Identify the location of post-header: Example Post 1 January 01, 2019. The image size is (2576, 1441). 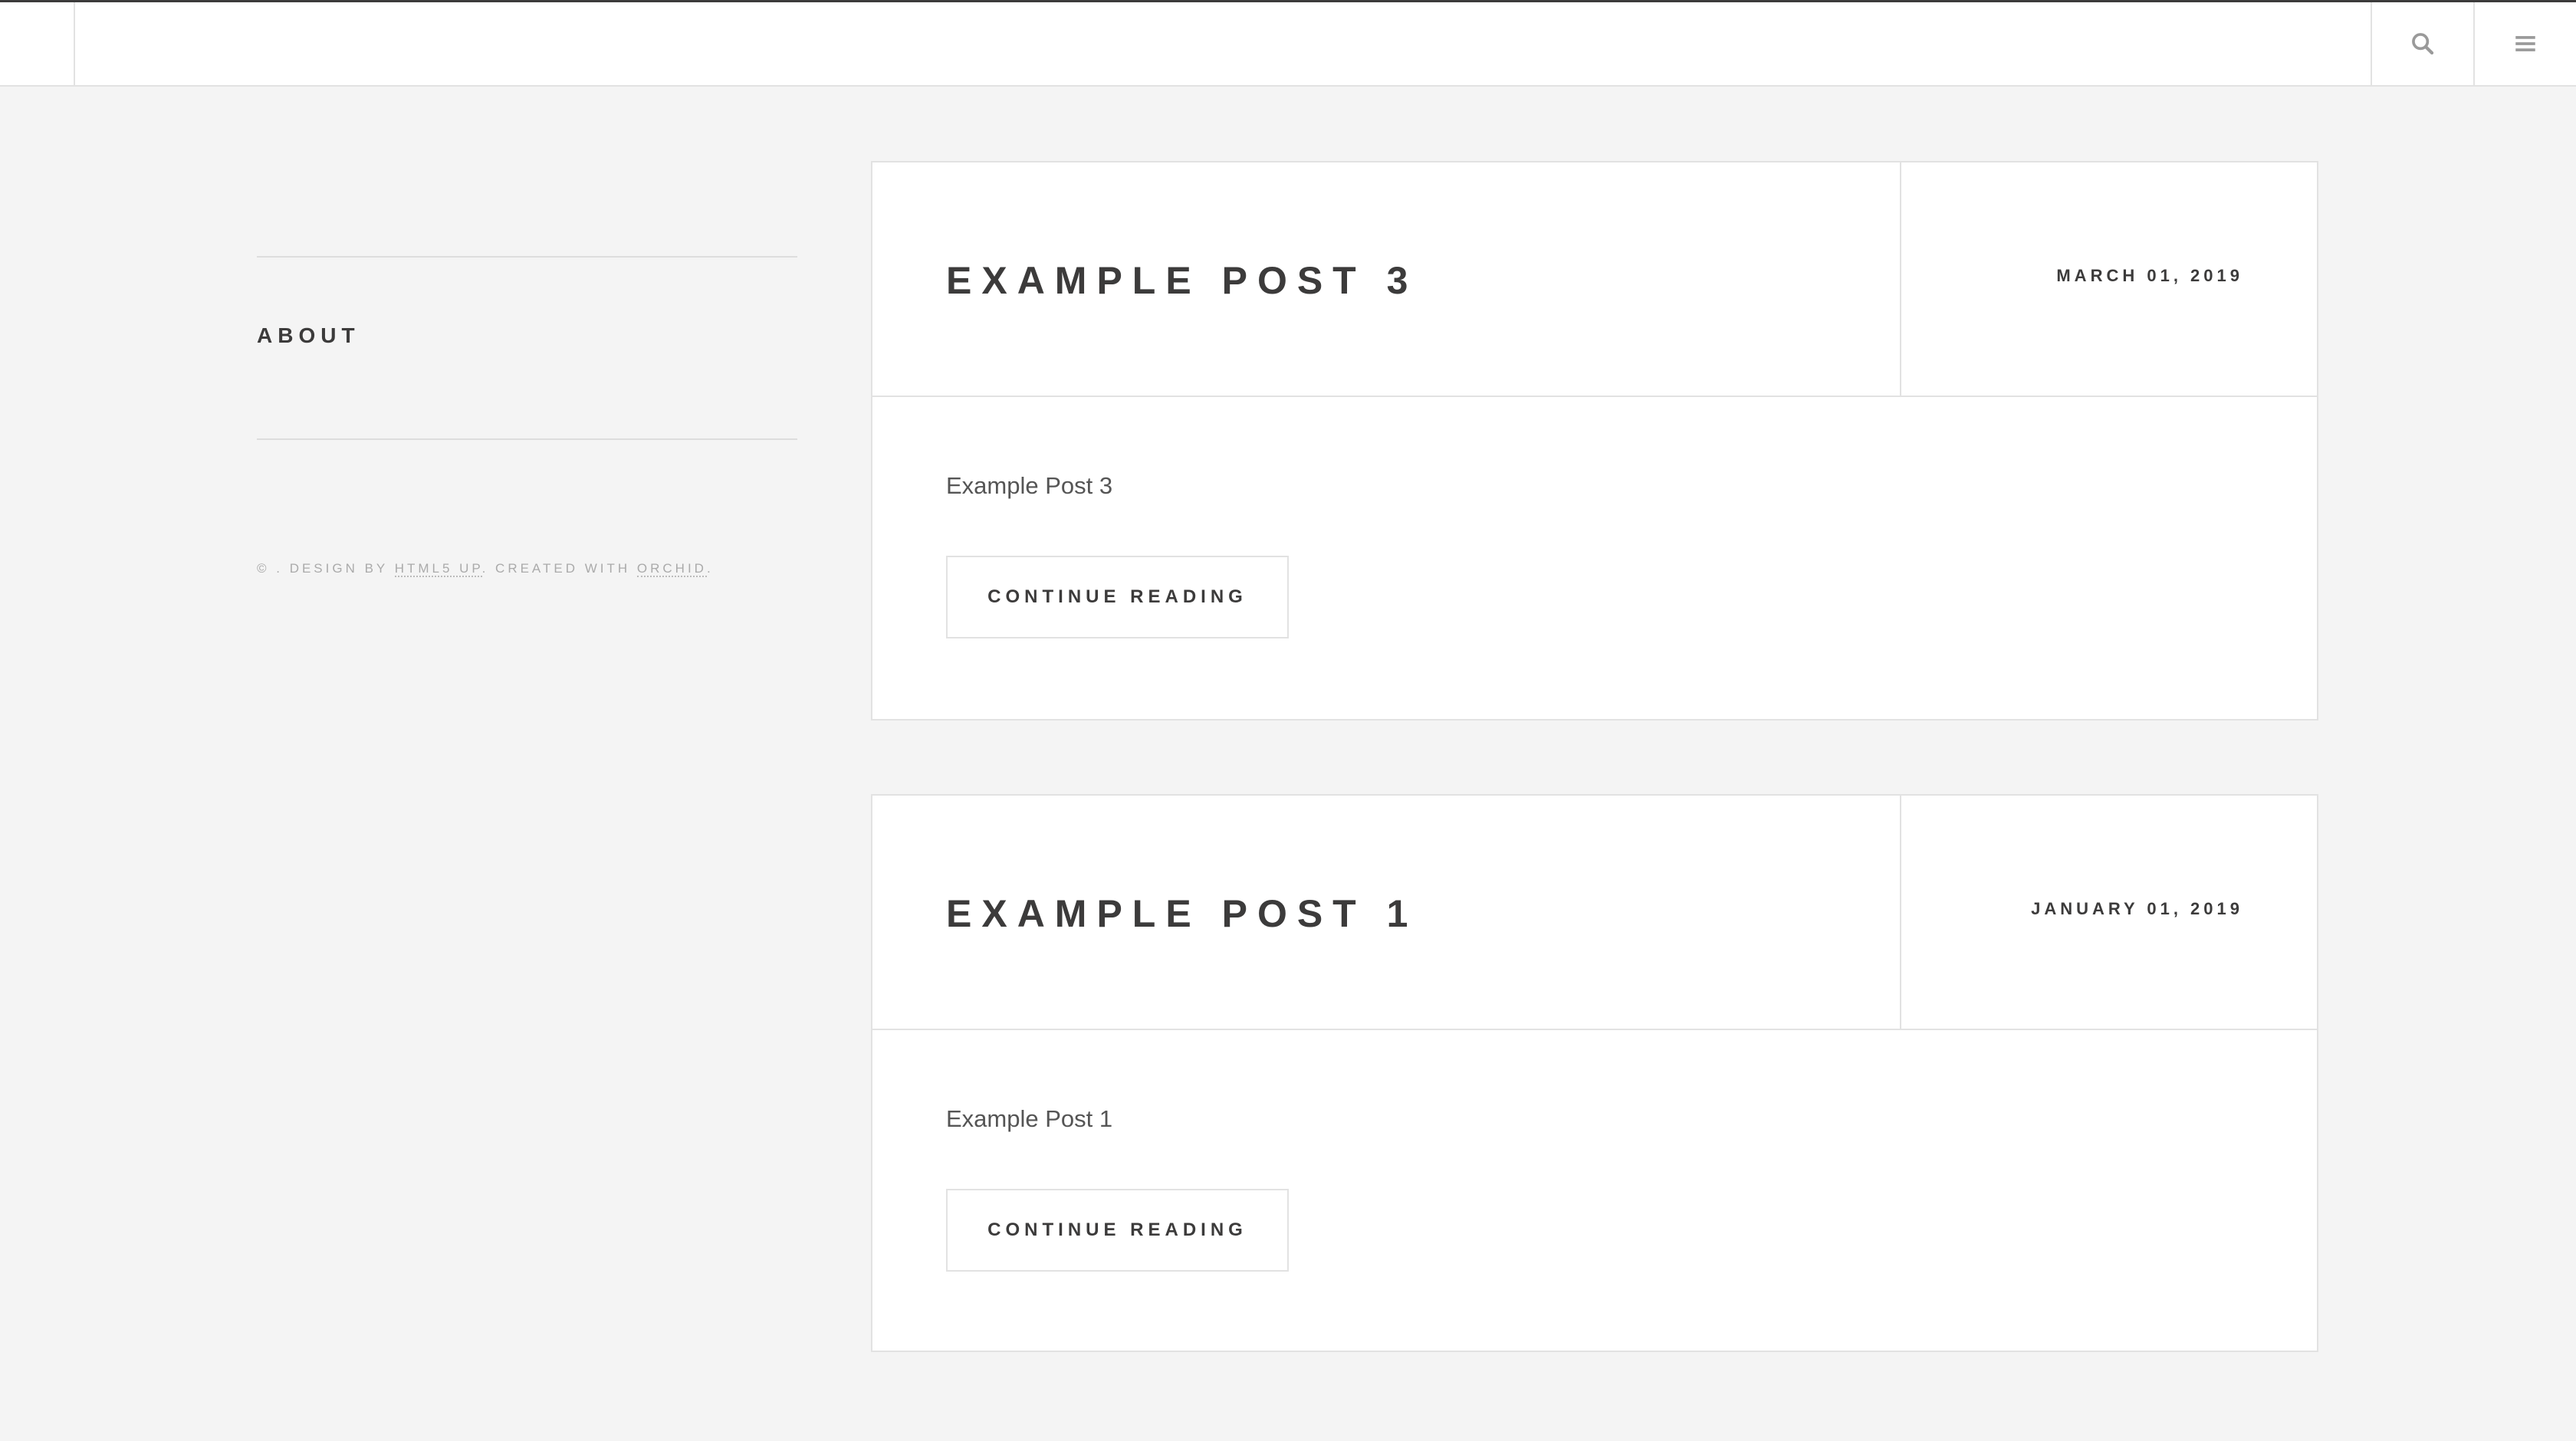
(1594, 913).